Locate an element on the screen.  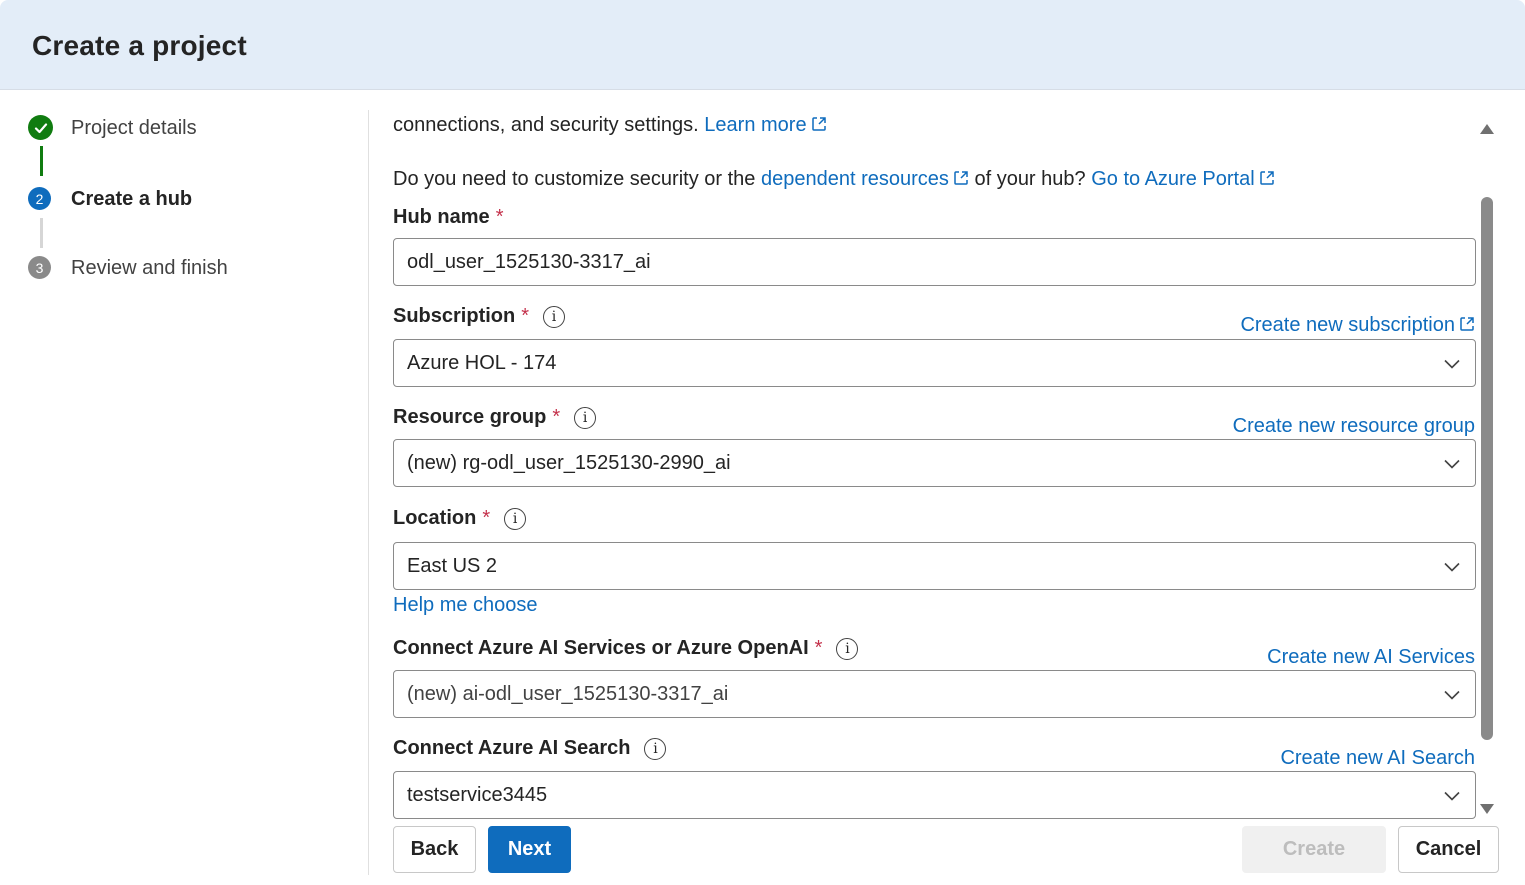
step-create-hub: 2 Create a hub is located at coordinates (110, 198).